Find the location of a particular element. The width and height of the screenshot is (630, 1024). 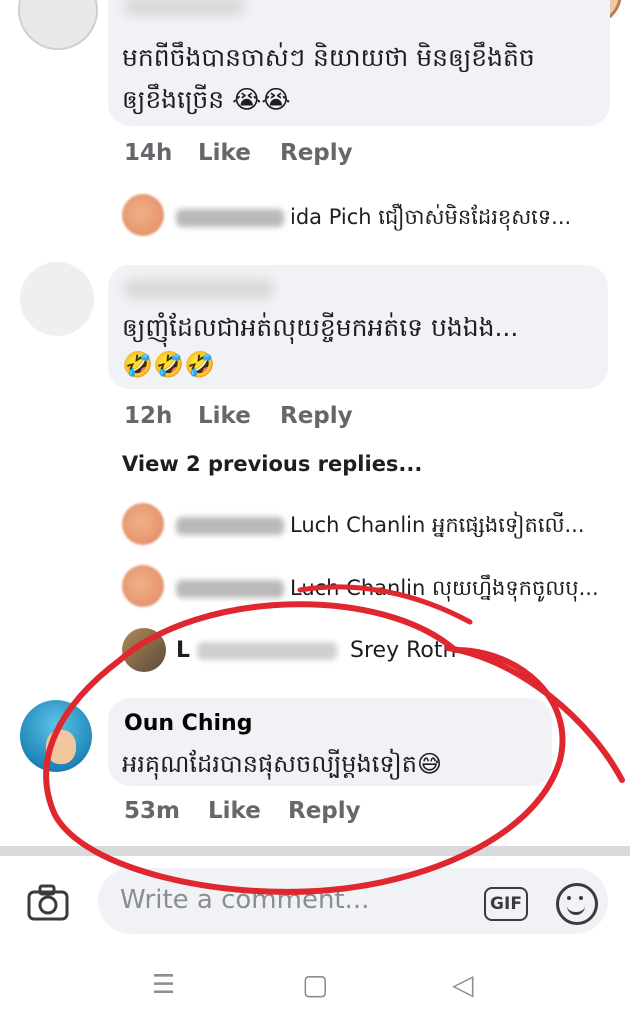

reply-author: ida Pich is located at coordinates (331, 217).